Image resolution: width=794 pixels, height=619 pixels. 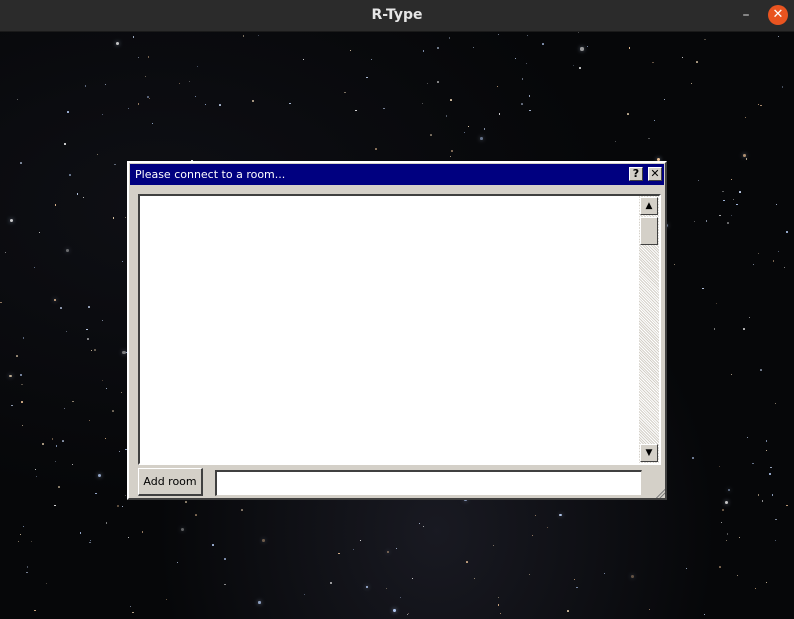 I want to click on dialog-titlebar: Please connect to a room... ? ✕, so click(x=397, y=174).